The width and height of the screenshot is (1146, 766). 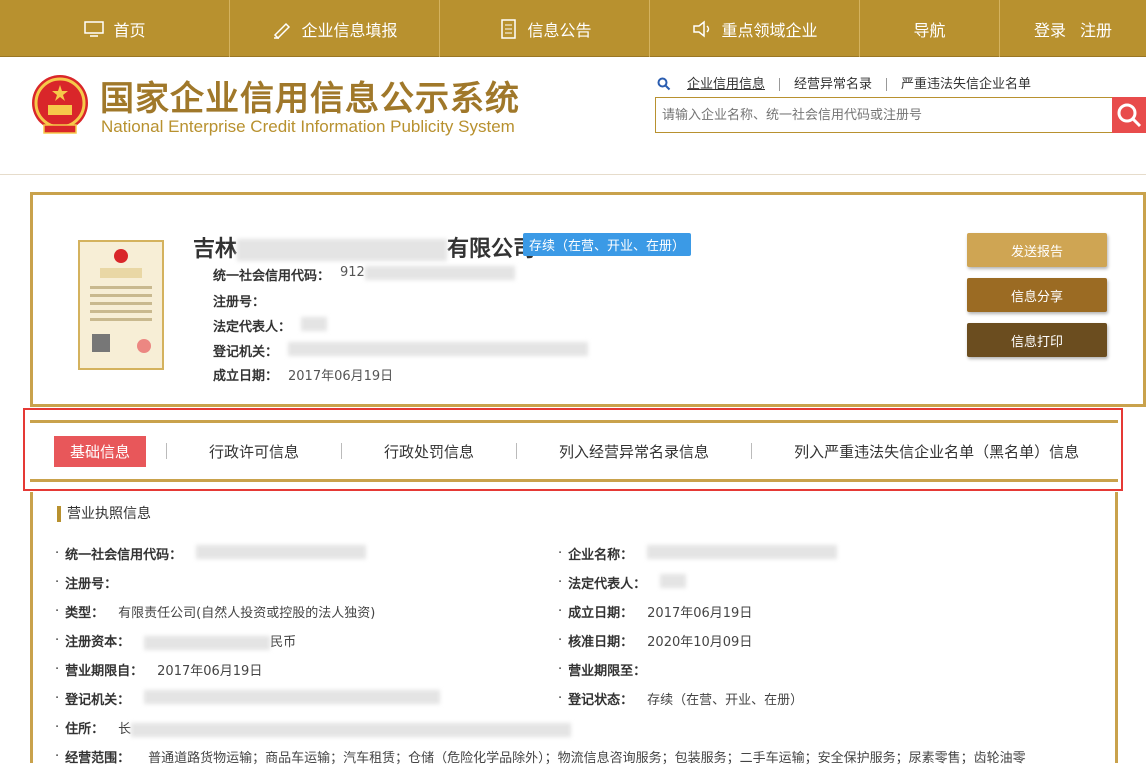 I want to click on redacted-legal-rep, so click(x=314, y=323).